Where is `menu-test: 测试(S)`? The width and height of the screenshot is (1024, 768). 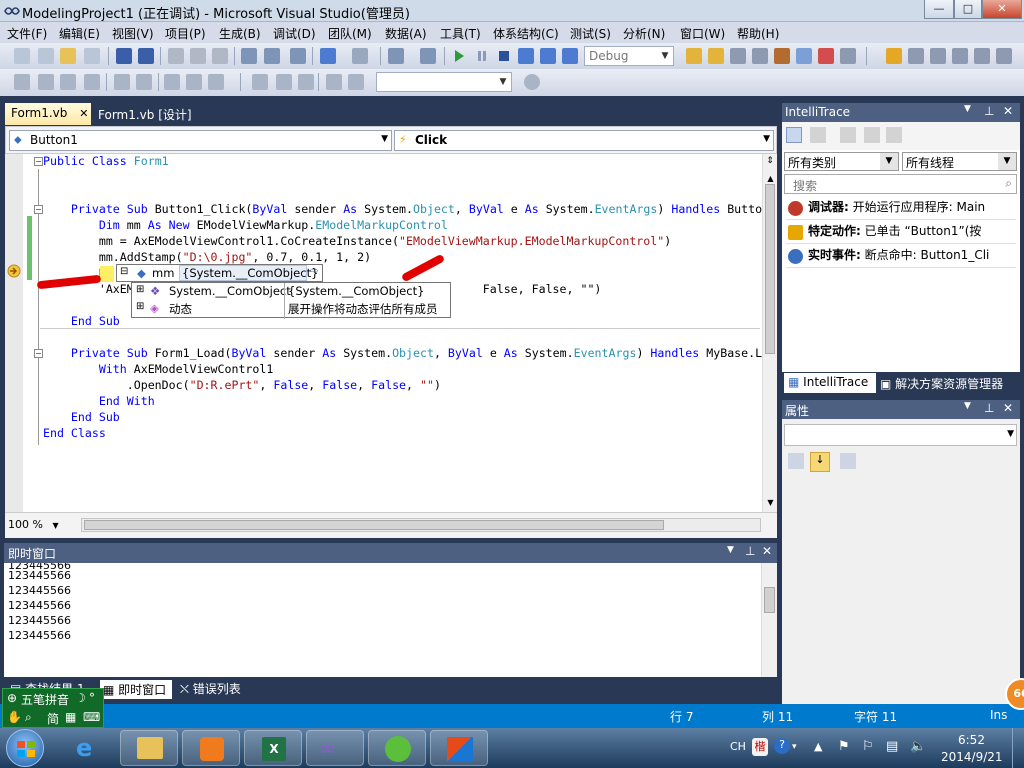
menu-test: 测试(S) is located at coordinates (590, 33).